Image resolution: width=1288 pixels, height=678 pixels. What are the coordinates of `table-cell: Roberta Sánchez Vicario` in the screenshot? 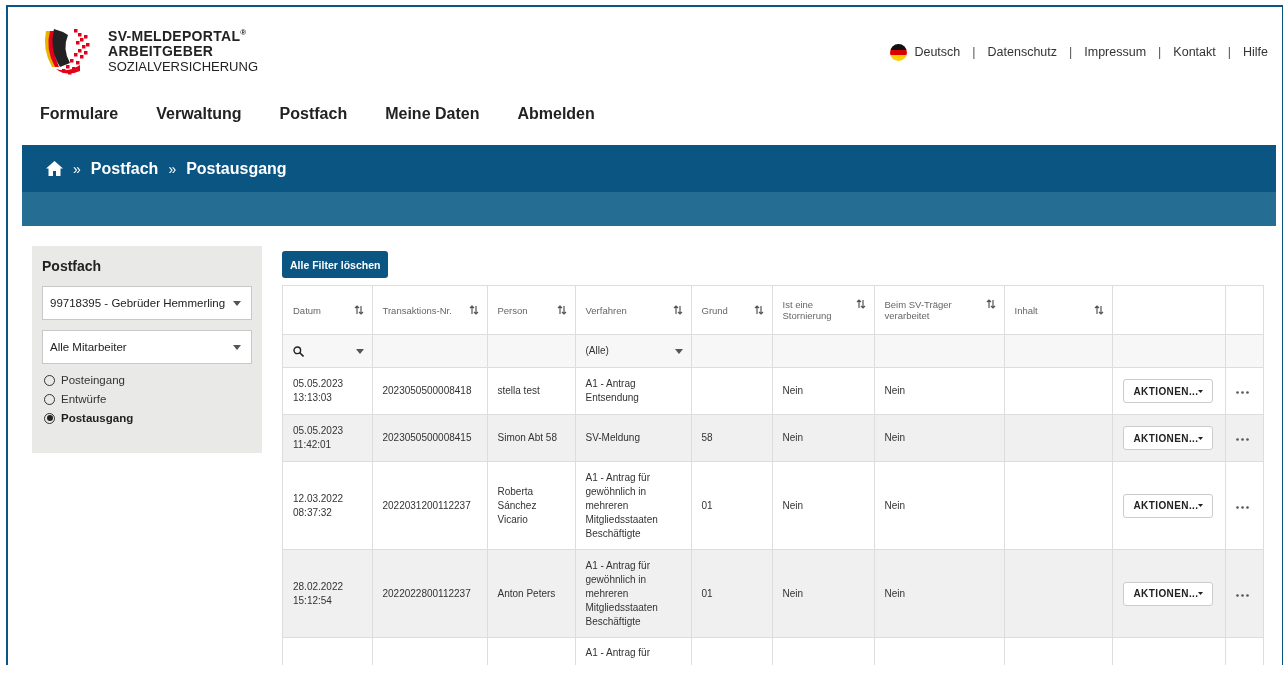 It's located at (517, 505).